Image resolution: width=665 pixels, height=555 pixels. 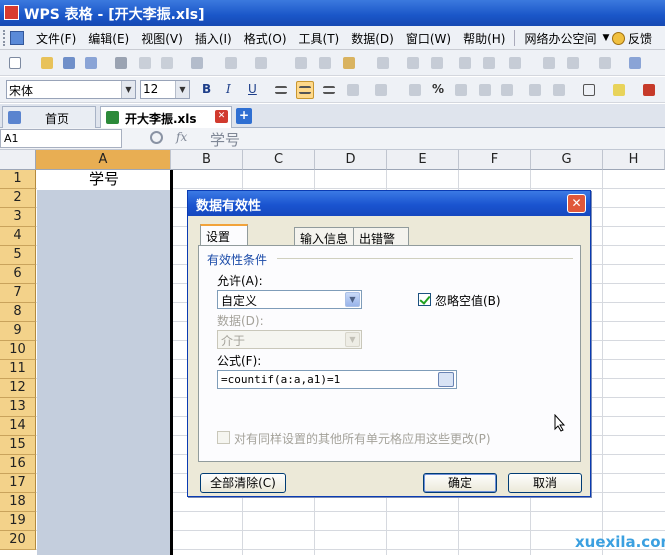 I want to click on decrease-indent-icon, so click(x=535, y=90).